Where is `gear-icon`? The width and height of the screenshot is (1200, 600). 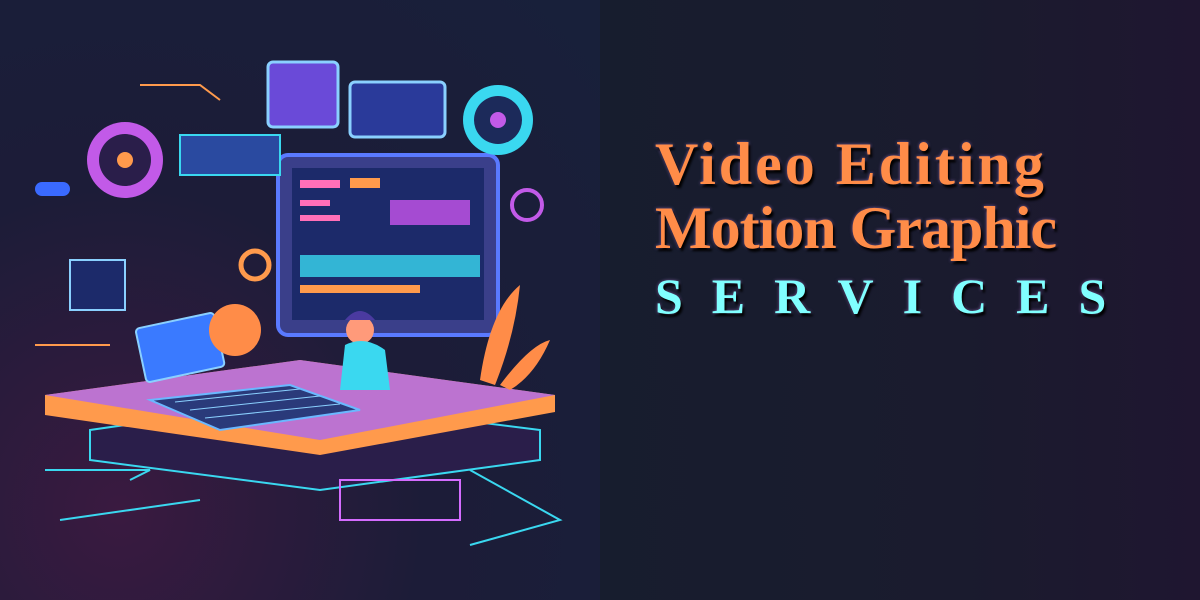
gear-icon is located at coordinates (255, 265).